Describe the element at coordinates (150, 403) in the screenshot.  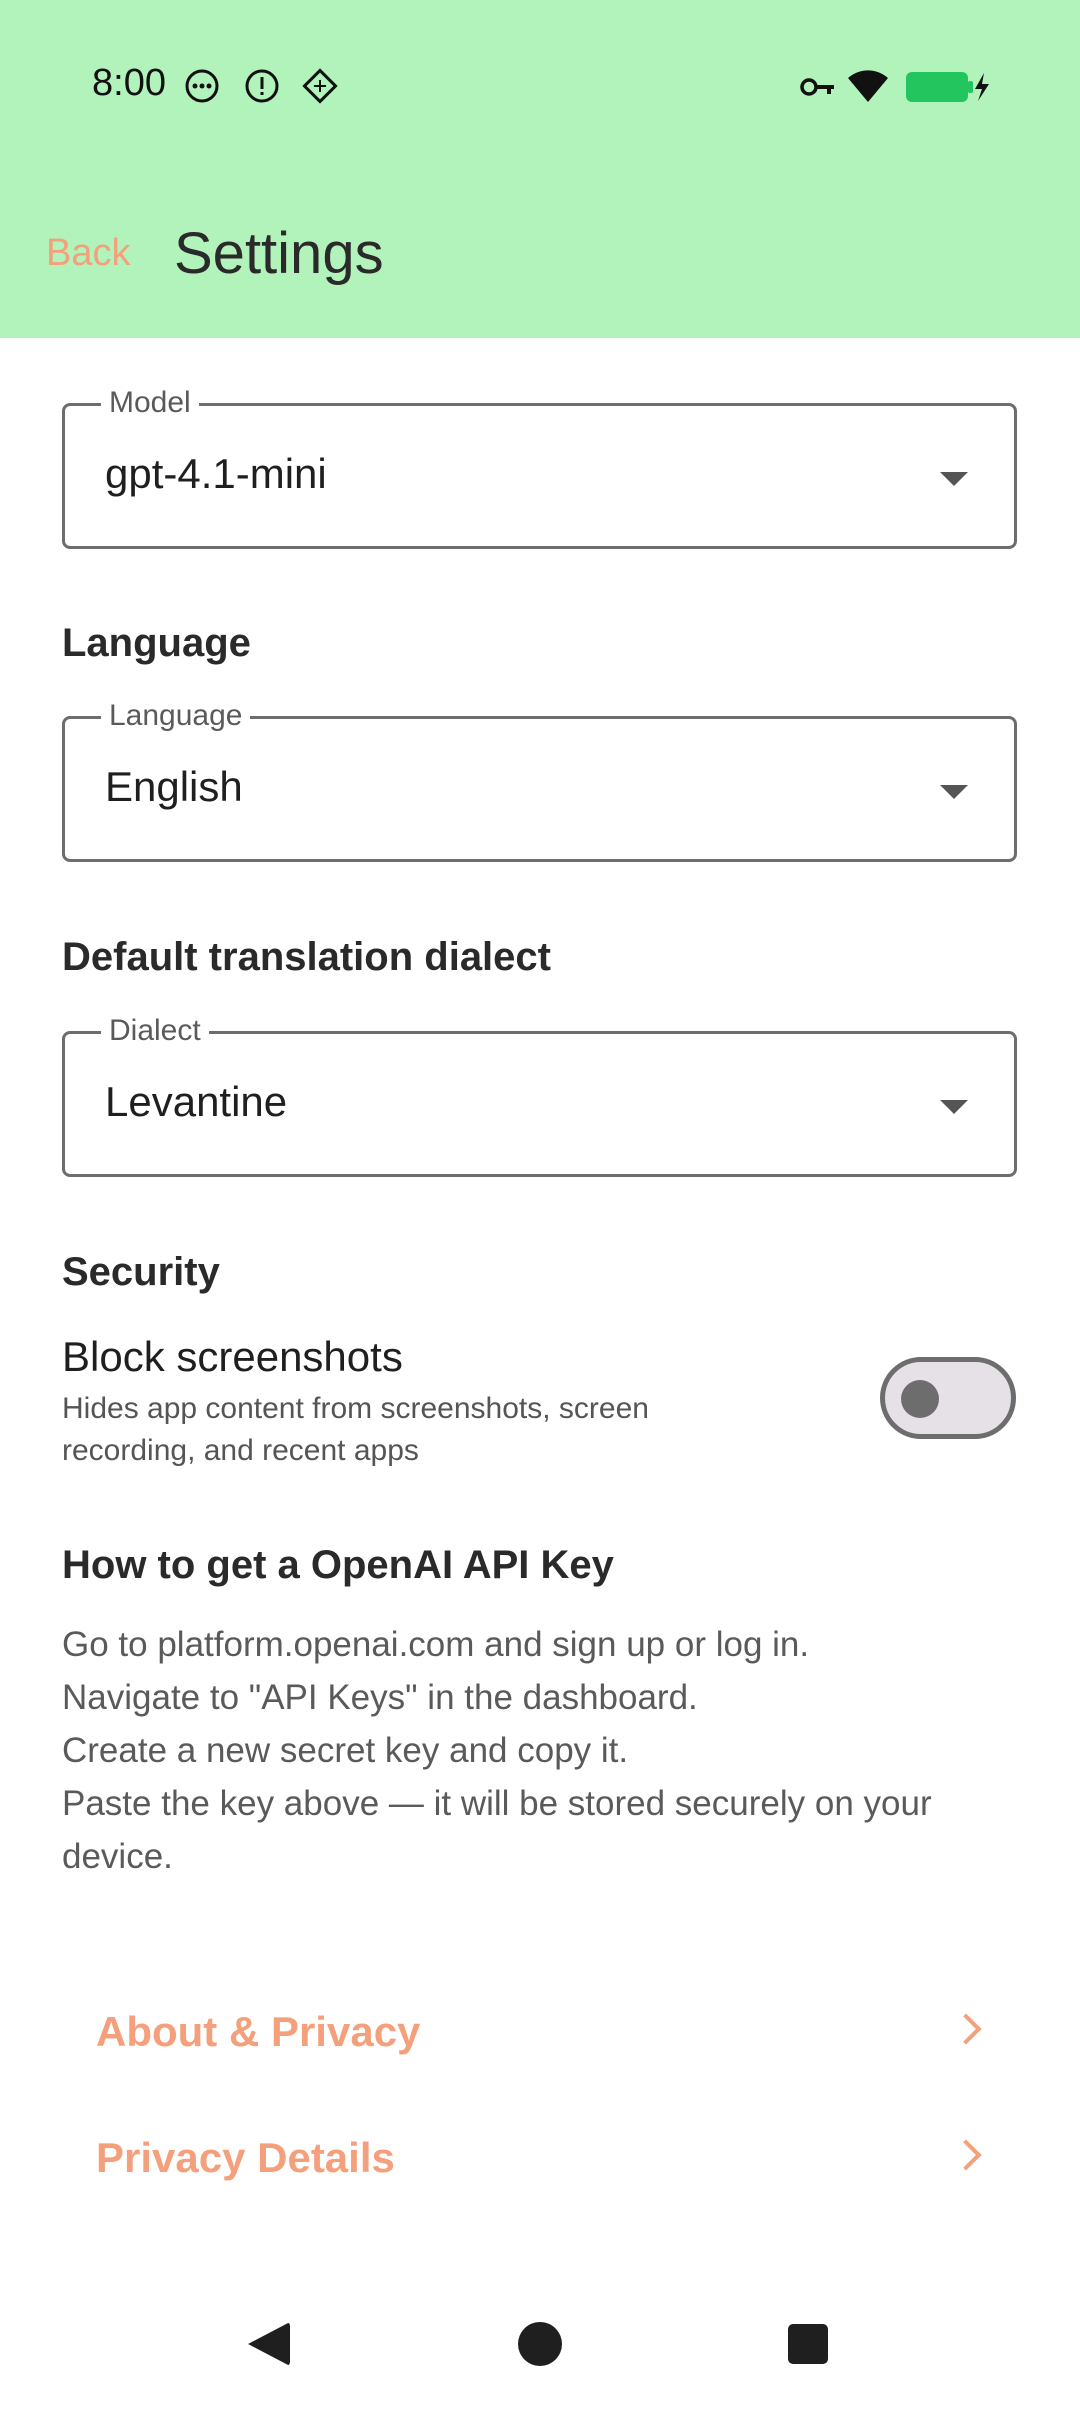
I see `model-dropdown-label: Model` at that location.